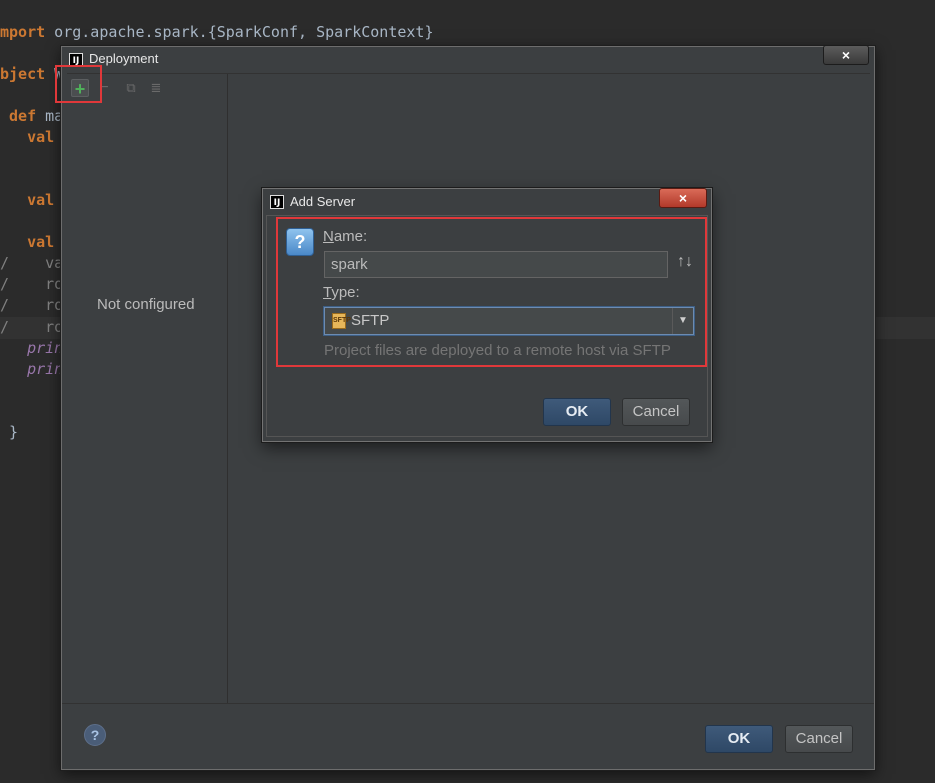 The image size is (935, 783). I want to click on code-line: }, so click(9, 432).